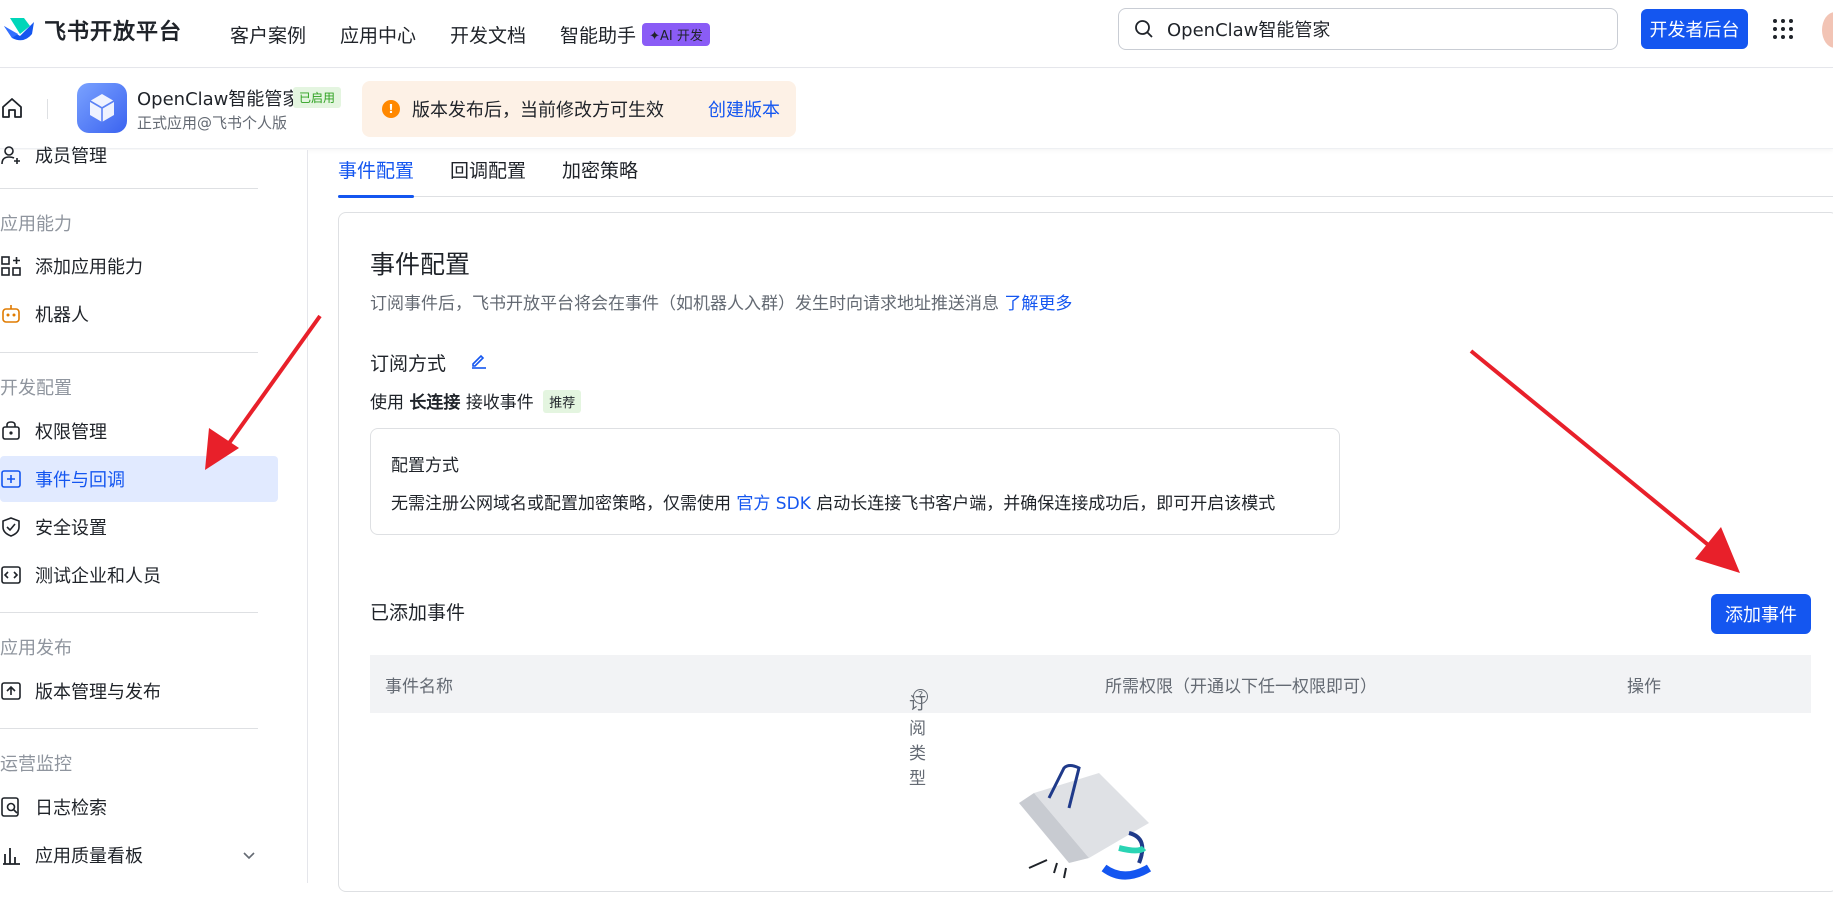 The width and height of the screenshot is (1833, 898). Describe the element at coordinates (10, 807) in the screenshot. I see `log-search-icon` at that location.